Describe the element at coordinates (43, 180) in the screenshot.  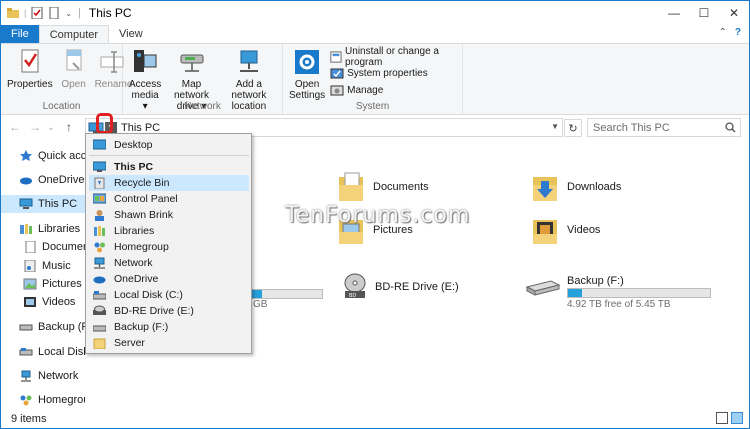
I see `nav-item-onedrive: OneDrive` at that location.